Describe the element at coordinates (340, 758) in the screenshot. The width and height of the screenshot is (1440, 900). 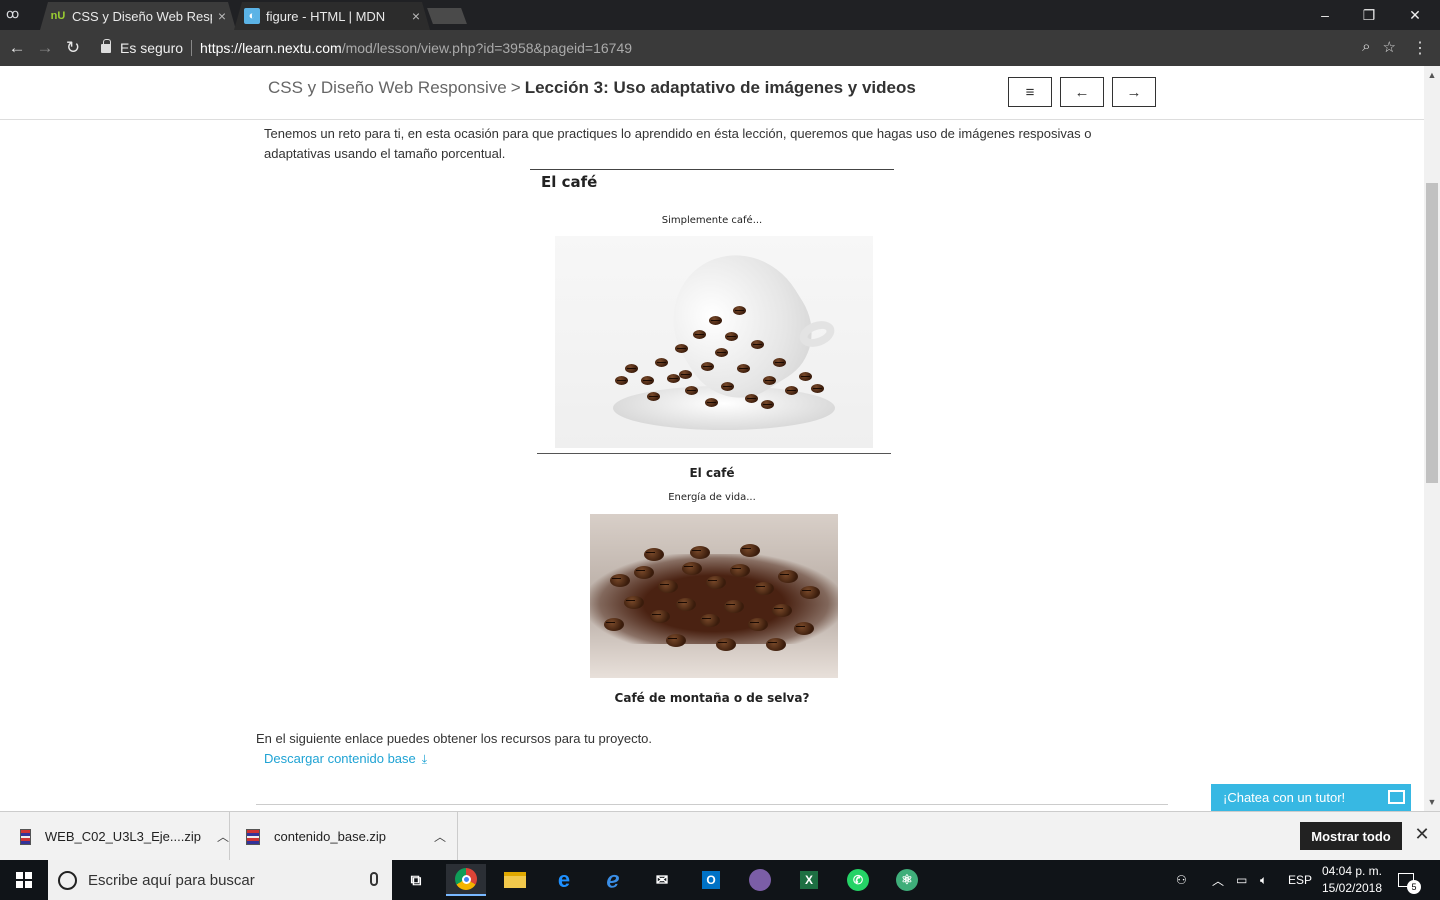
I see `download-link-label: Descargar contenido base` at that location.